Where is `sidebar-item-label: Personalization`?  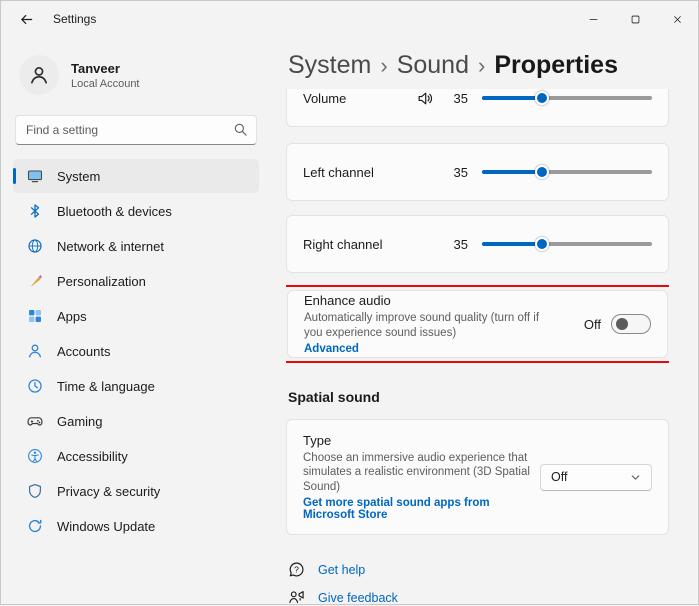 sidebar-item-label: Personalization is located at coordinates (101, 281).